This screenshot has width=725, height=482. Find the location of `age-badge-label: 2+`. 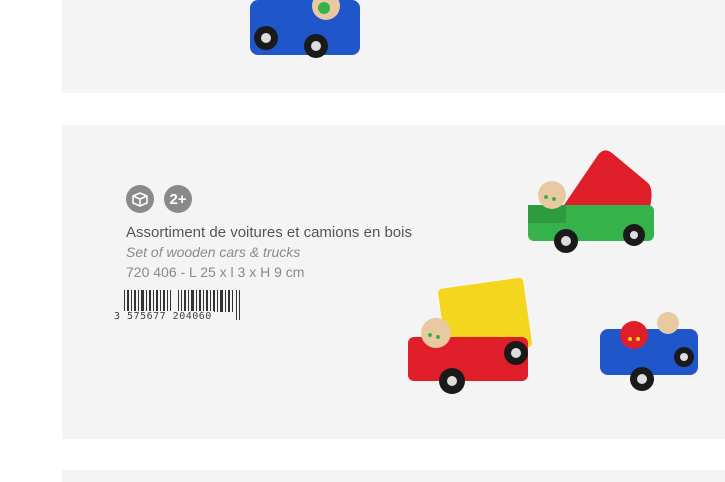

age-badge-label: 2+ is located at coordinates (178, 199).